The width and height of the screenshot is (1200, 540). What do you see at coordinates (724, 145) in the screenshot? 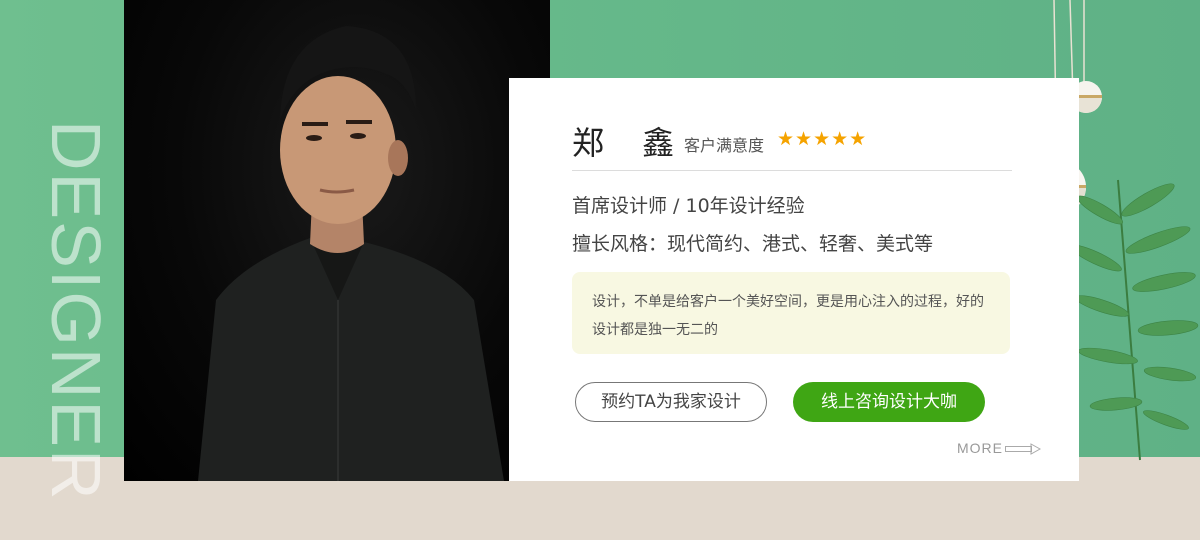
I see `satisfaction-label: 客户满意度` at bounding box center [724, 145].